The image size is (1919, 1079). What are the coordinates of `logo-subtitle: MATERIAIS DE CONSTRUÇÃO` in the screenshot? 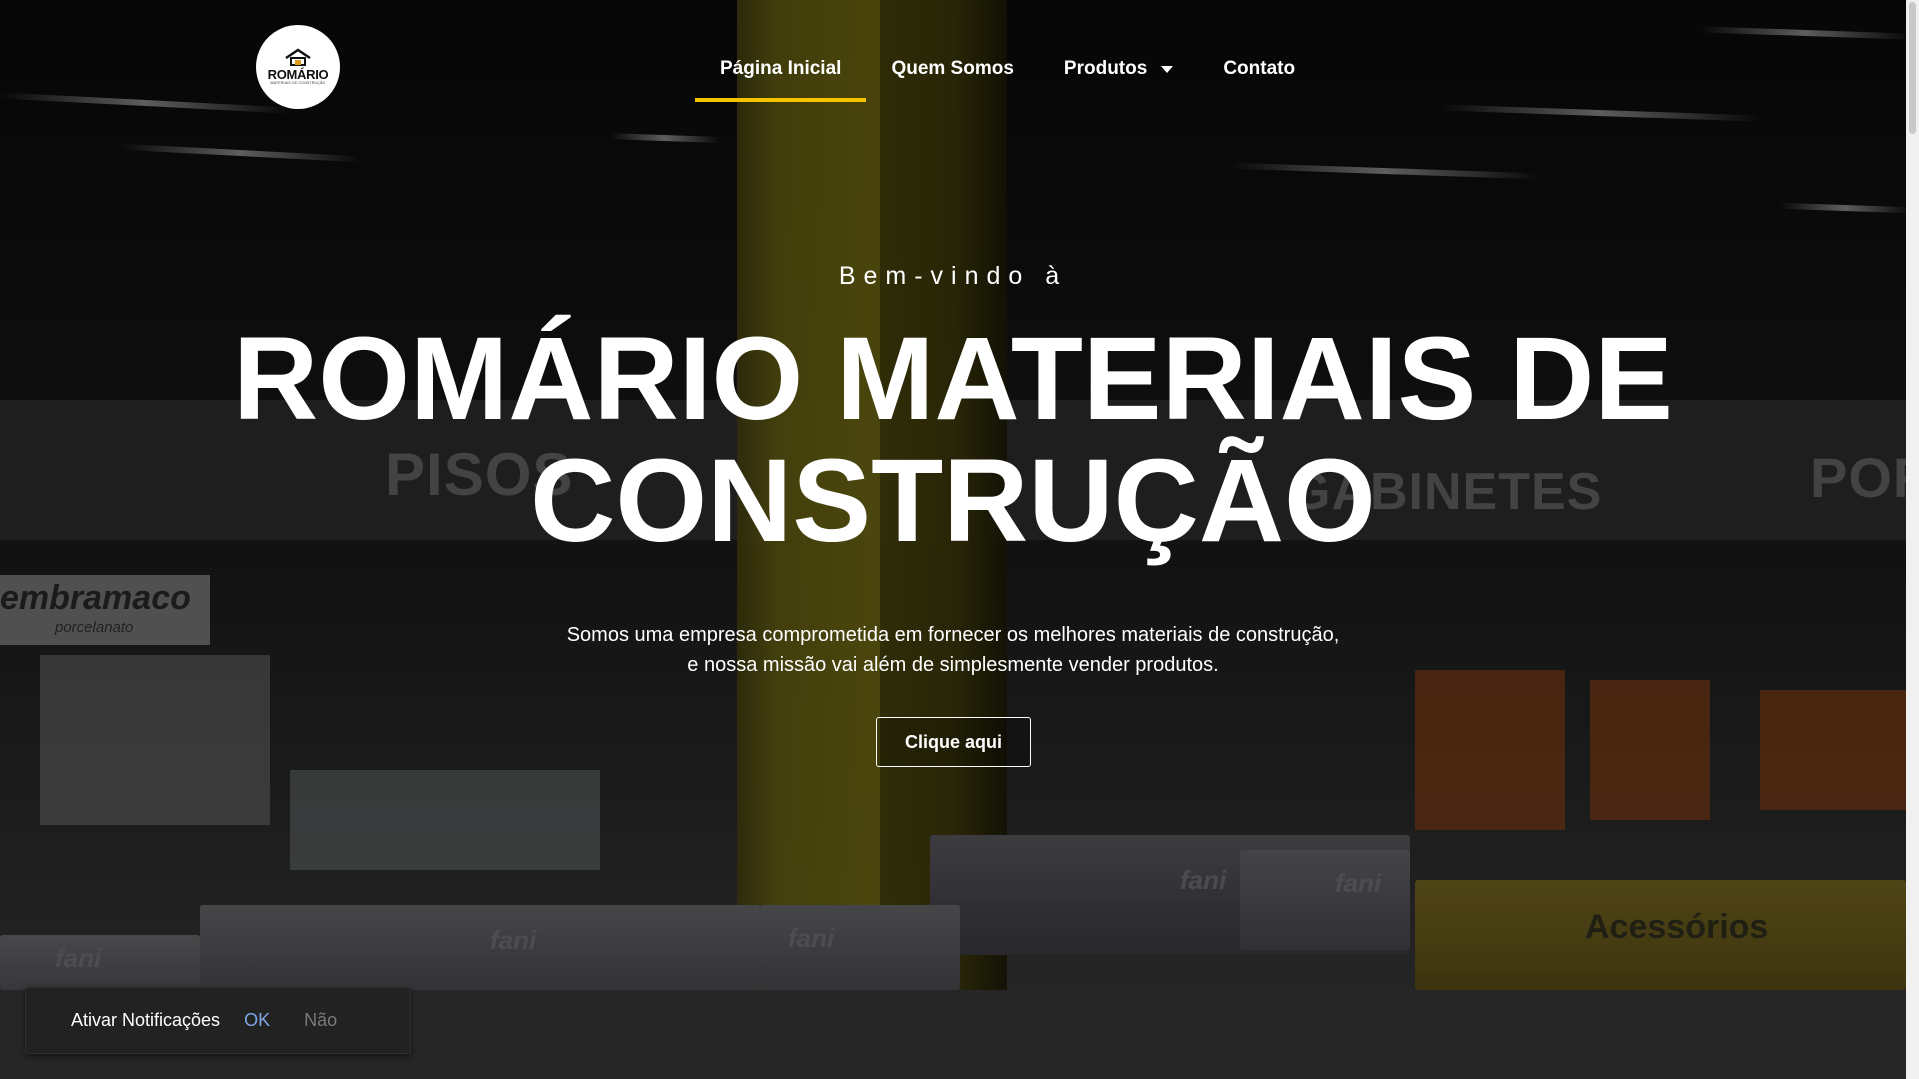 It's located at (298, 83).